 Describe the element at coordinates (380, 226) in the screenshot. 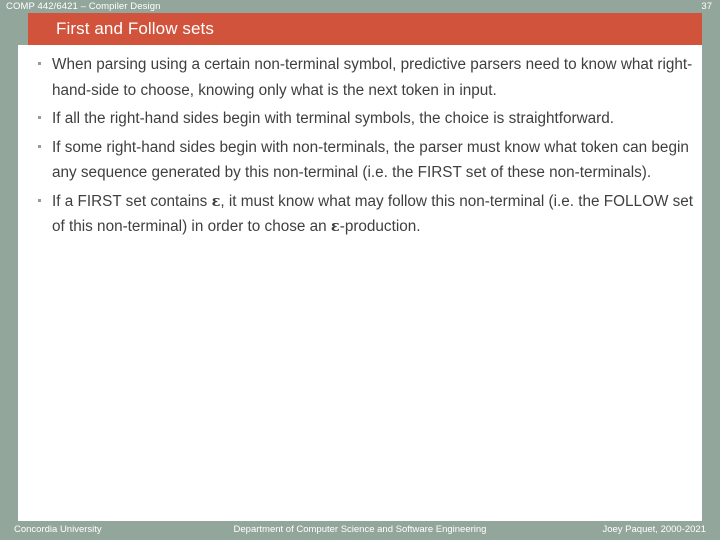

I see `text-run: -production.` at that location.